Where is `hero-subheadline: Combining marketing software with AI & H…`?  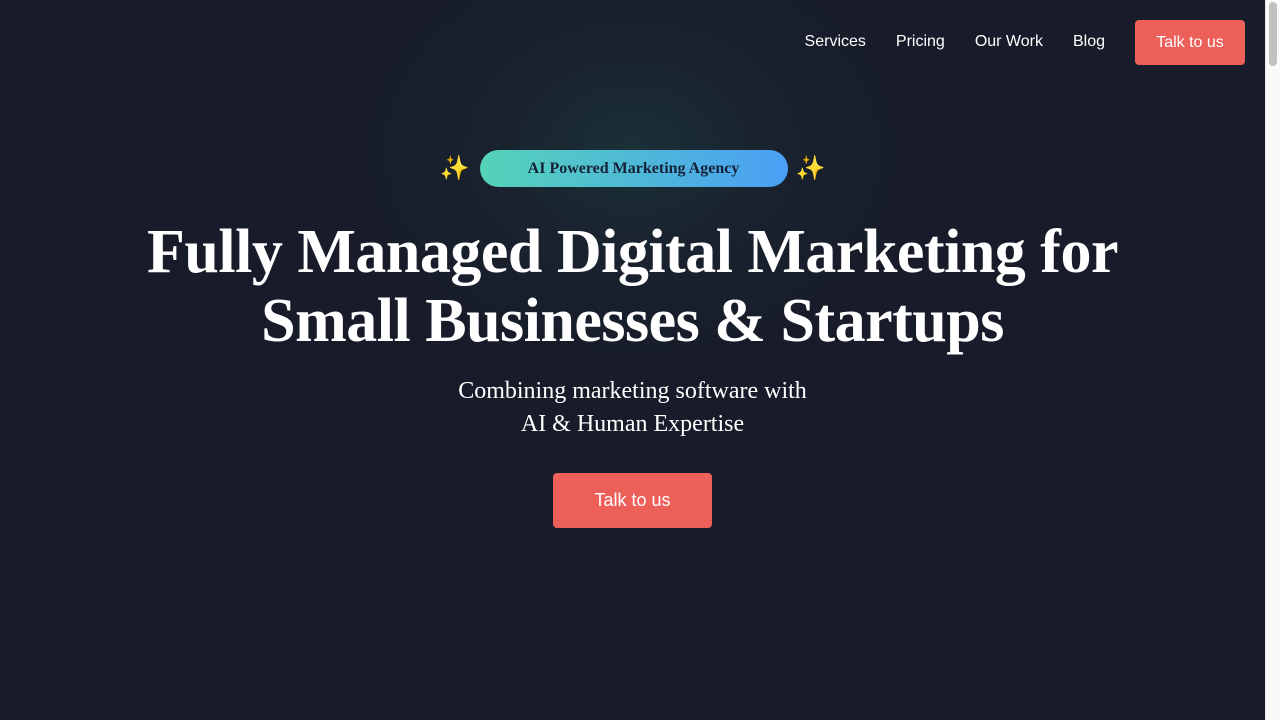
hero-subheadline: Combining marketing software with AI & H… is located at coordinates (632, 408).